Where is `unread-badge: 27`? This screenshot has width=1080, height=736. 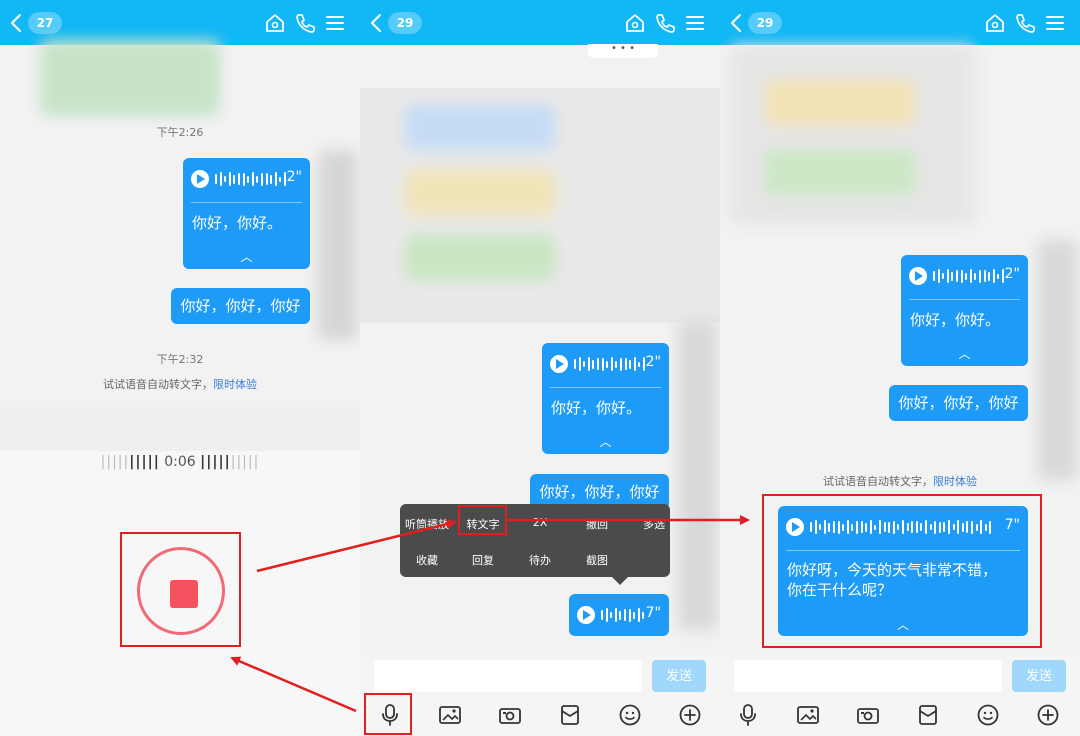
unread-badge: 27 is located at coordinates (45, 23).